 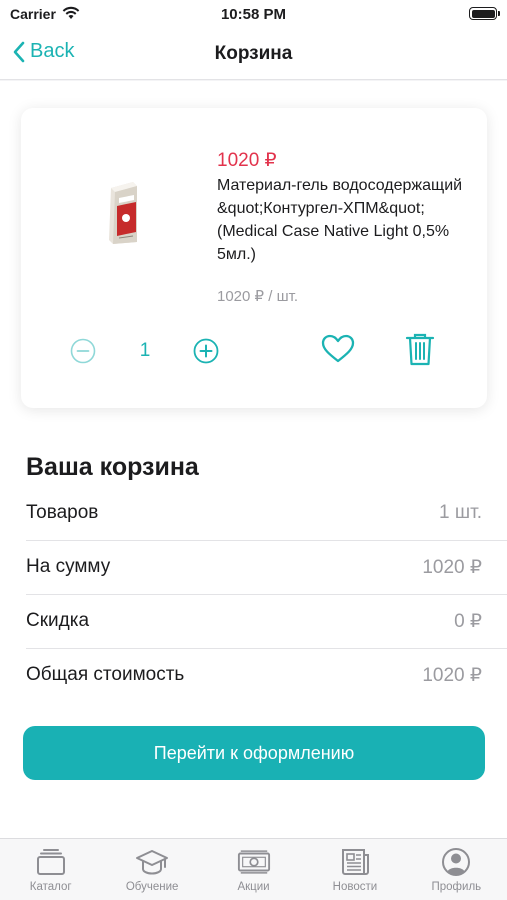 What do you see at coordinates (266, 676) in the screenshot?
I see `summary-row-total: Общая стоимость 1020 ₽` at bounding box center [266, 676].